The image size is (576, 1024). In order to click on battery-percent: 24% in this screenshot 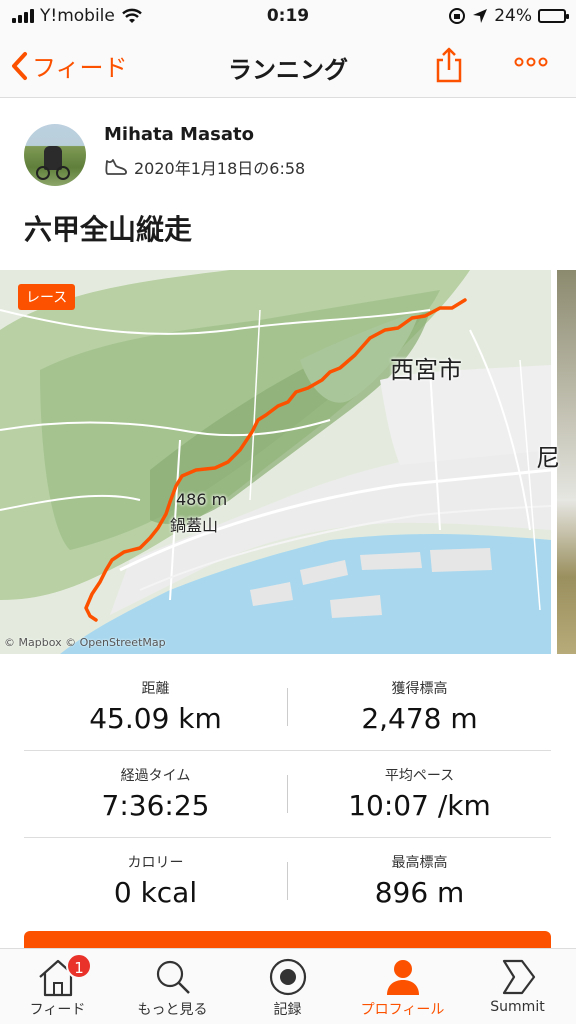, I will do `click(513, 16)`.